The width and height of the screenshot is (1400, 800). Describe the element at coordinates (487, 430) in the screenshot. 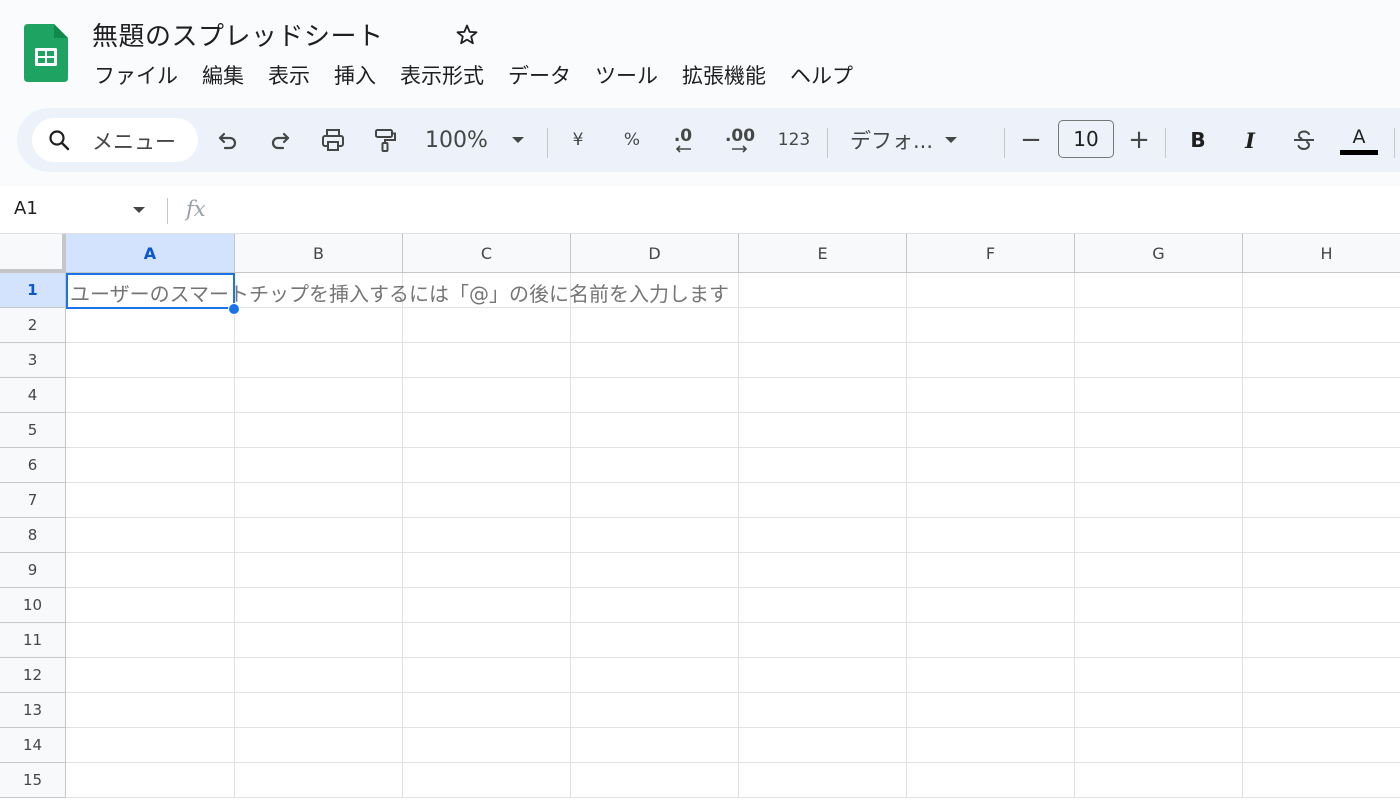

I see `cell-c5` at that location.